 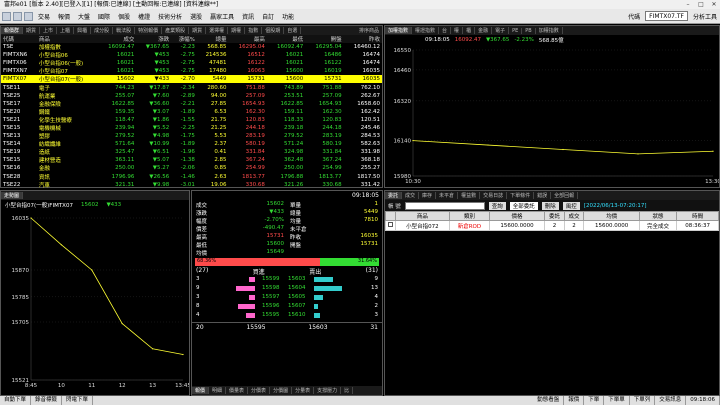 I want to click on quote-tab-10: 選擇權, so click(x=217, y=30).